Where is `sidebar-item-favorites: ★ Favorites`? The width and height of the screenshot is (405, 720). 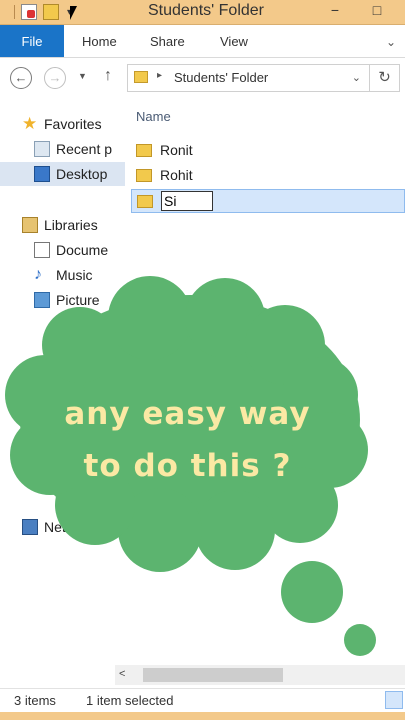
sidebar-item-favorites: ★ Favorites is located at coordinates (62, 124).